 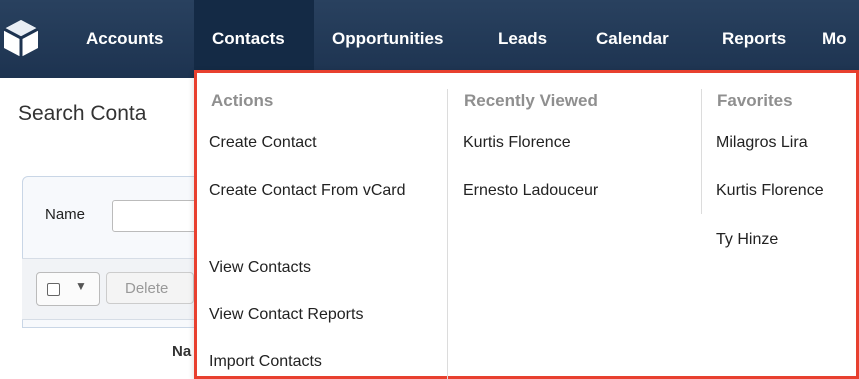 What do you see at coordinates (150, 288) in the screenshot?
I see `delete-button: Delete` at bounding box center [150, 288].